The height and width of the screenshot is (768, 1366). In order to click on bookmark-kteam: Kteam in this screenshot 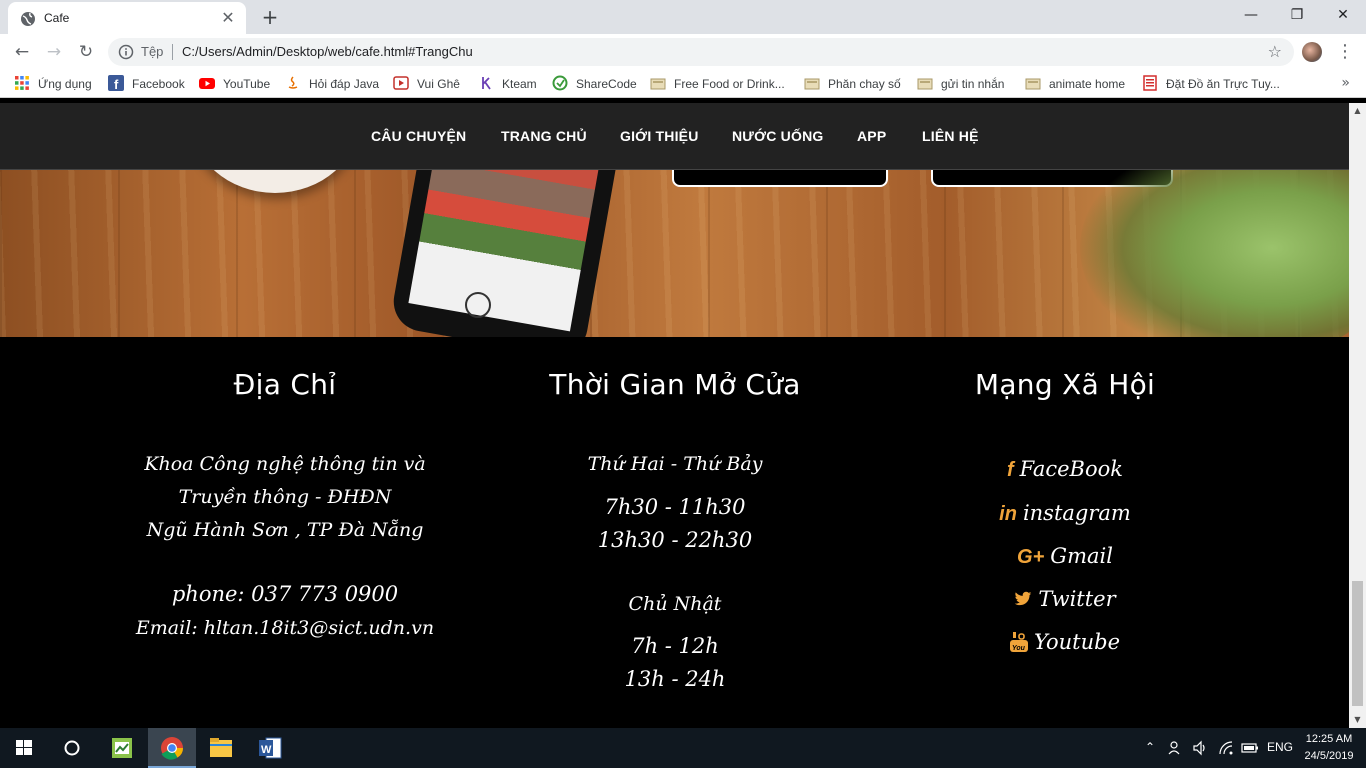, I will do `click(507, 84)`.